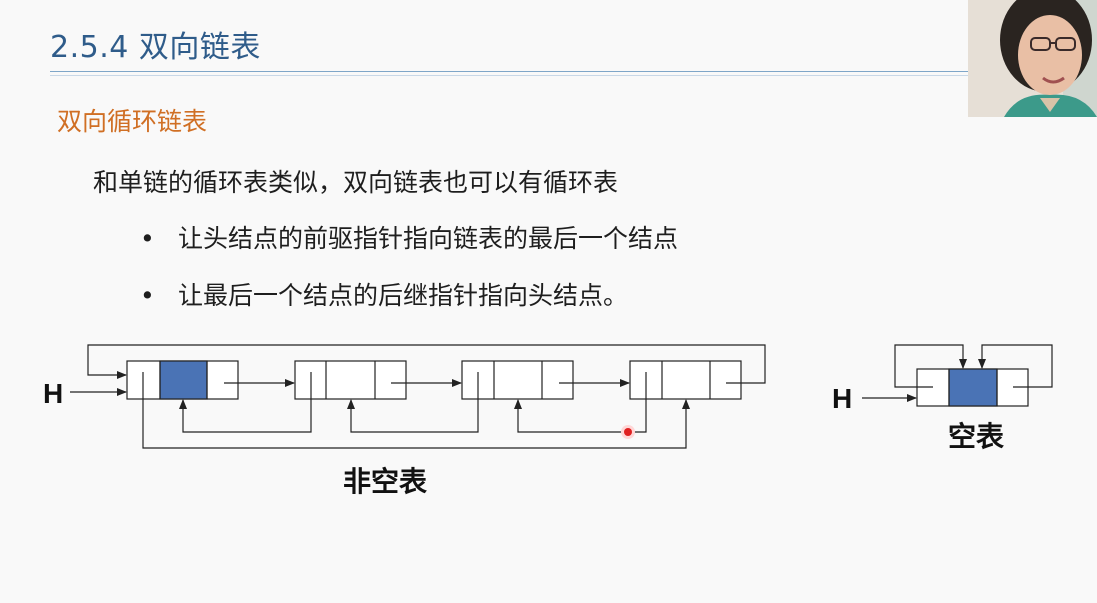  Describe the element at coordinates (182, 380) in the screenshot. I see `list-node-head` at that location.